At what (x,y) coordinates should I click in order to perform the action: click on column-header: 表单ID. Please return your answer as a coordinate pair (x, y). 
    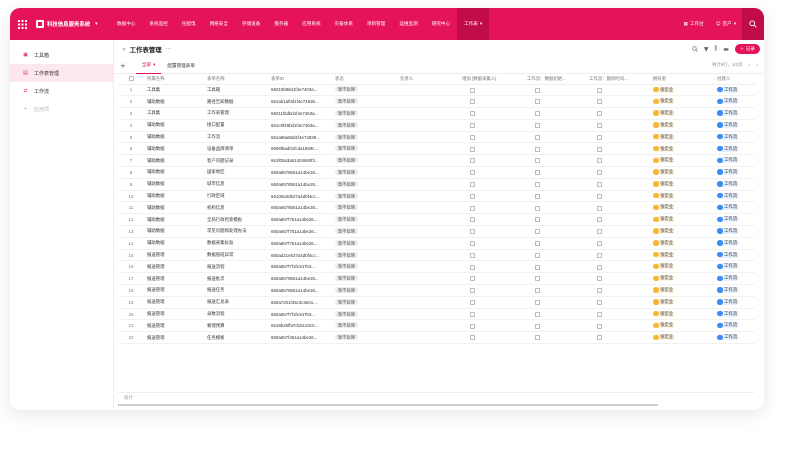
    Looking at the image, I should click on (300, 79).